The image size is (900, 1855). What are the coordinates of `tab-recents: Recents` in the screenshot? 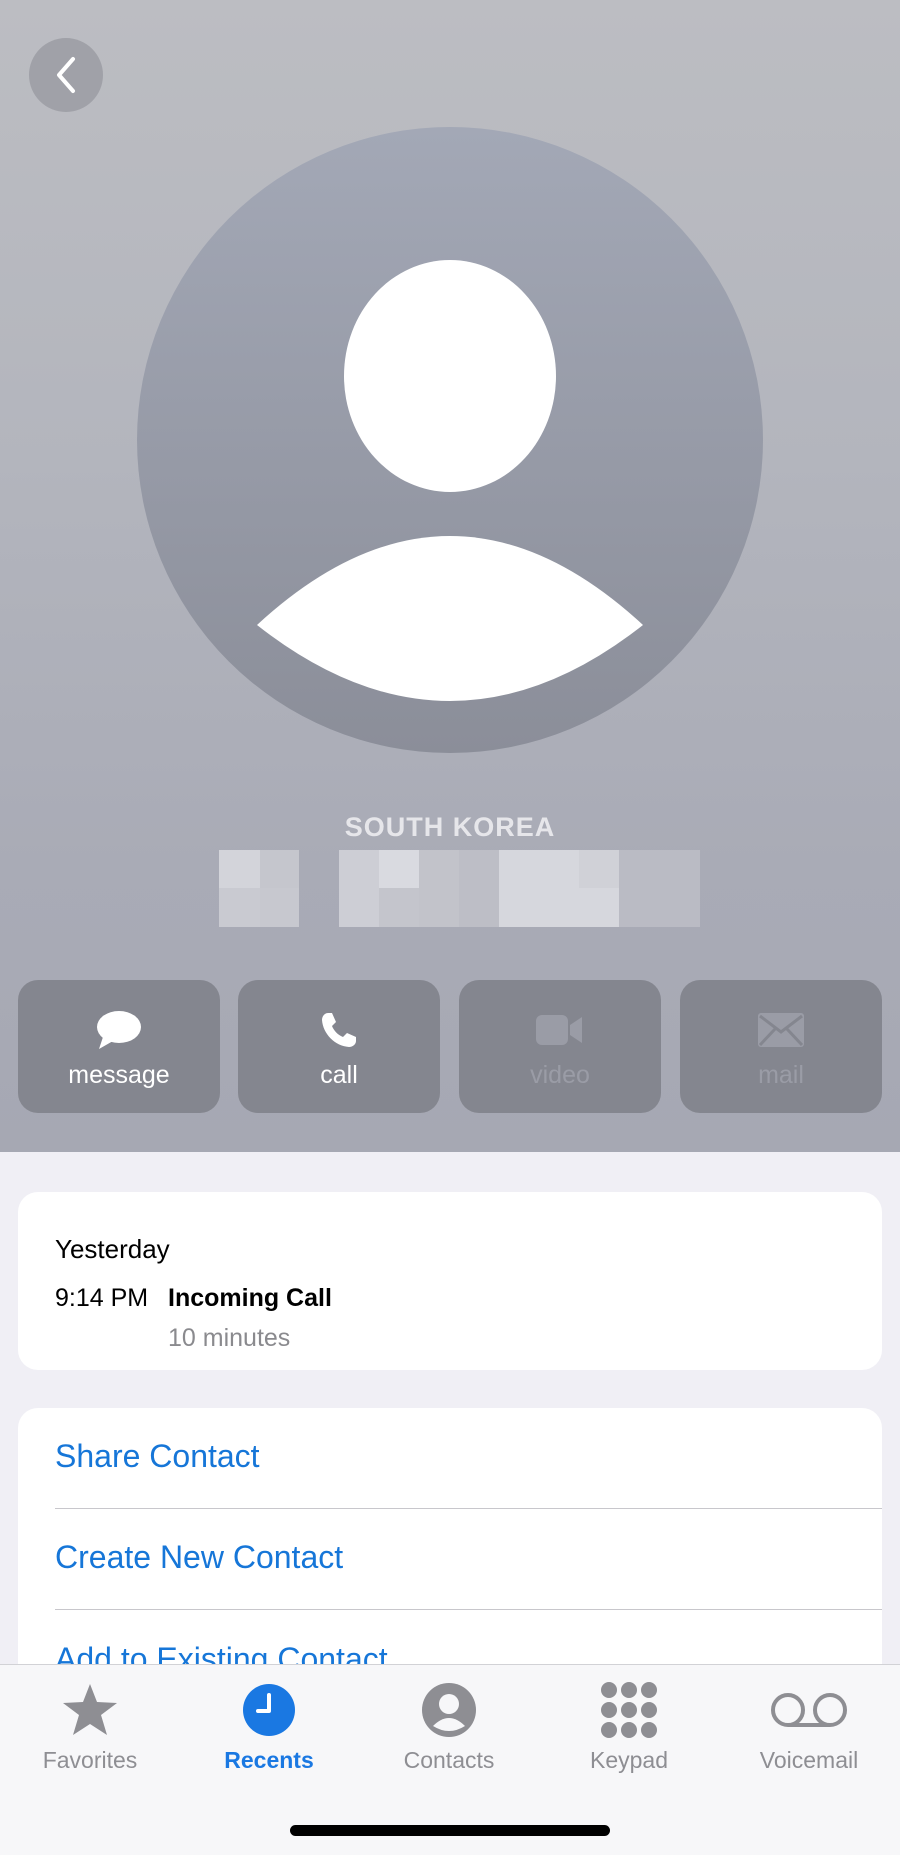 It's located at (269, 1730).